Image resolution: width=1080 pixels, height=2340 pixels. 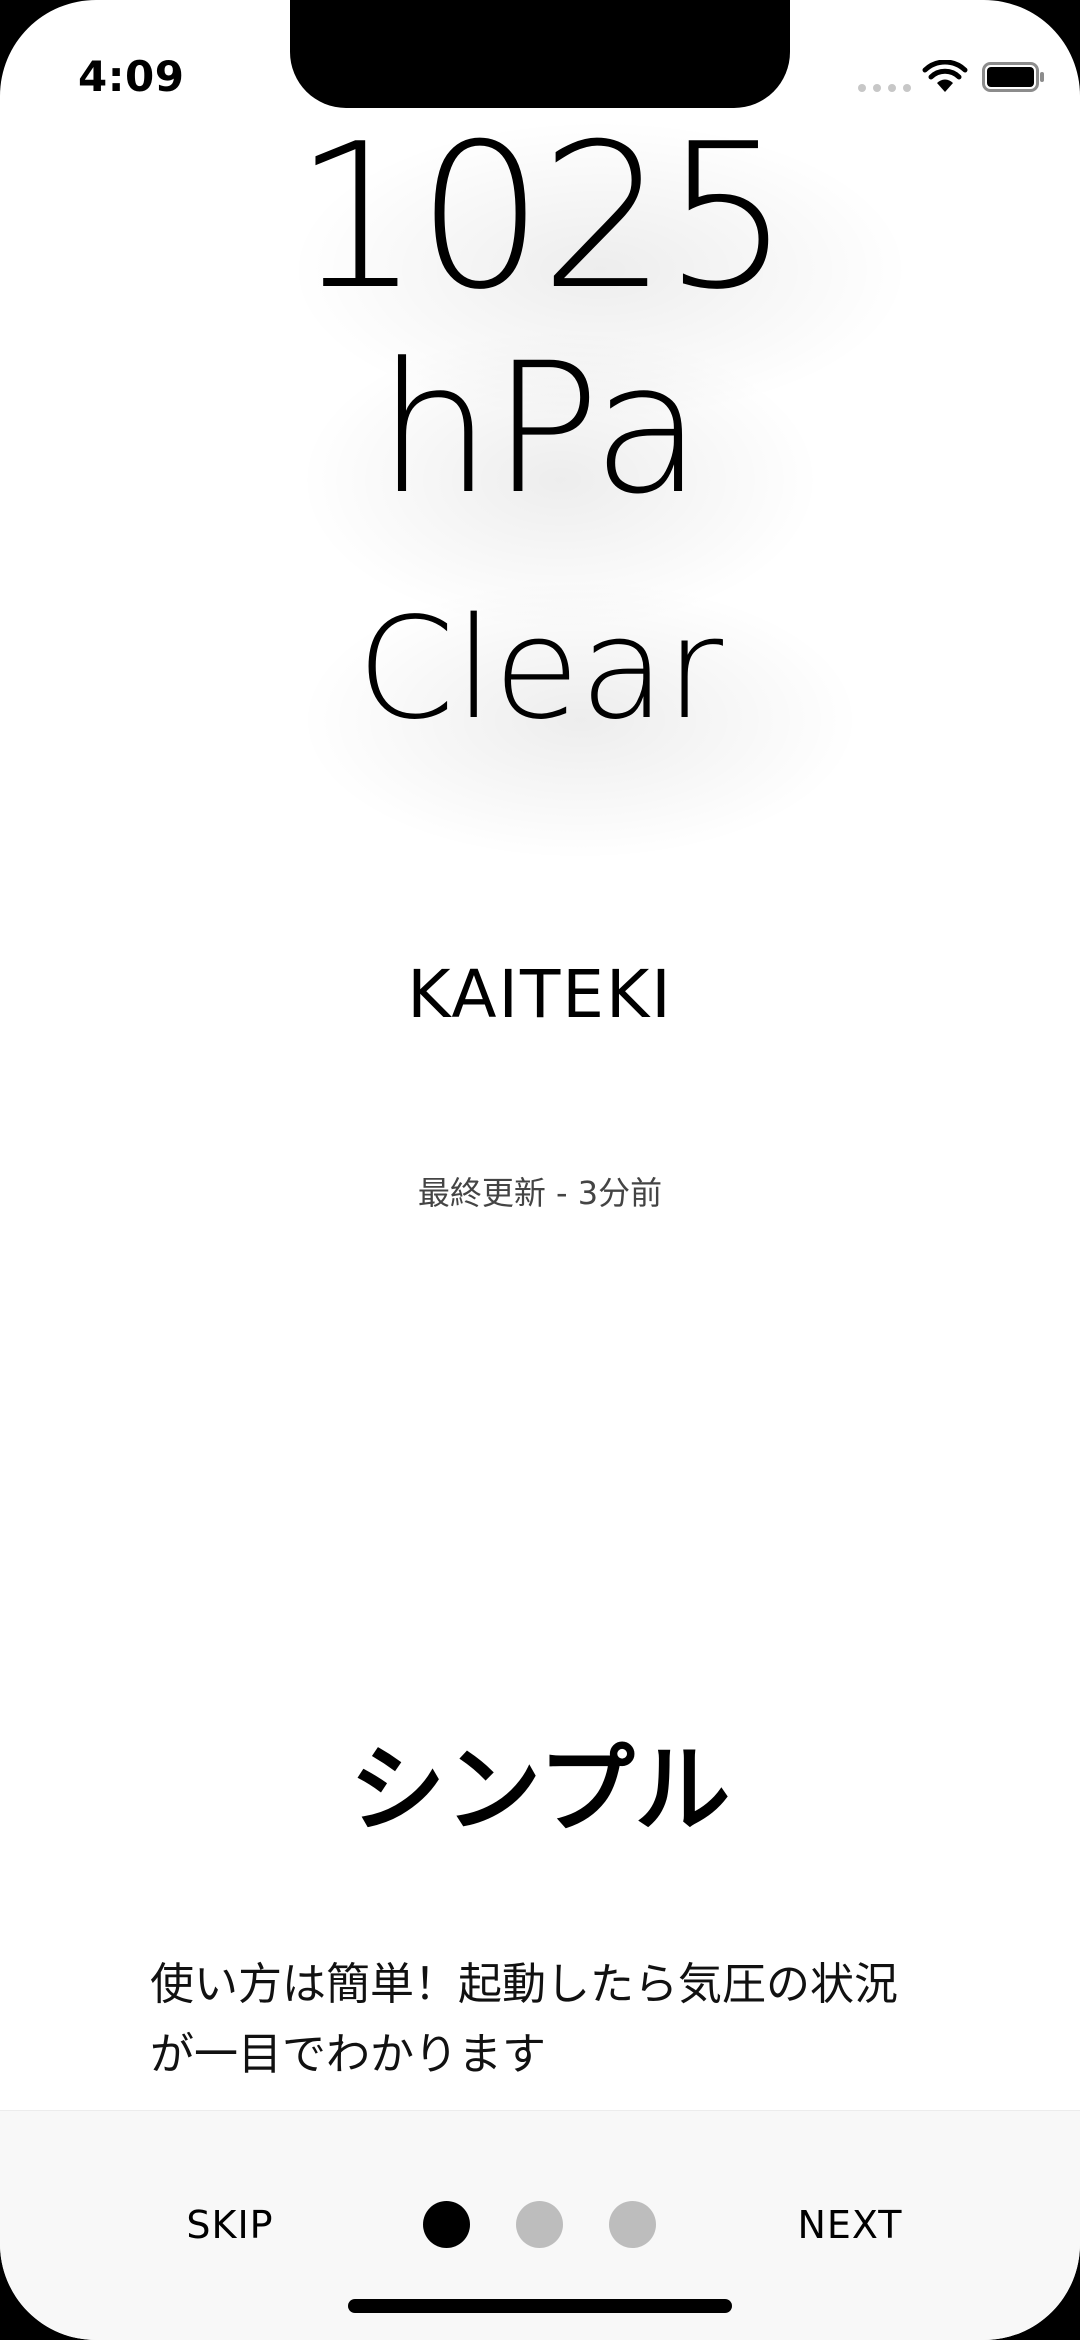 I want to click on device-notch, so click(x=540, y=54).